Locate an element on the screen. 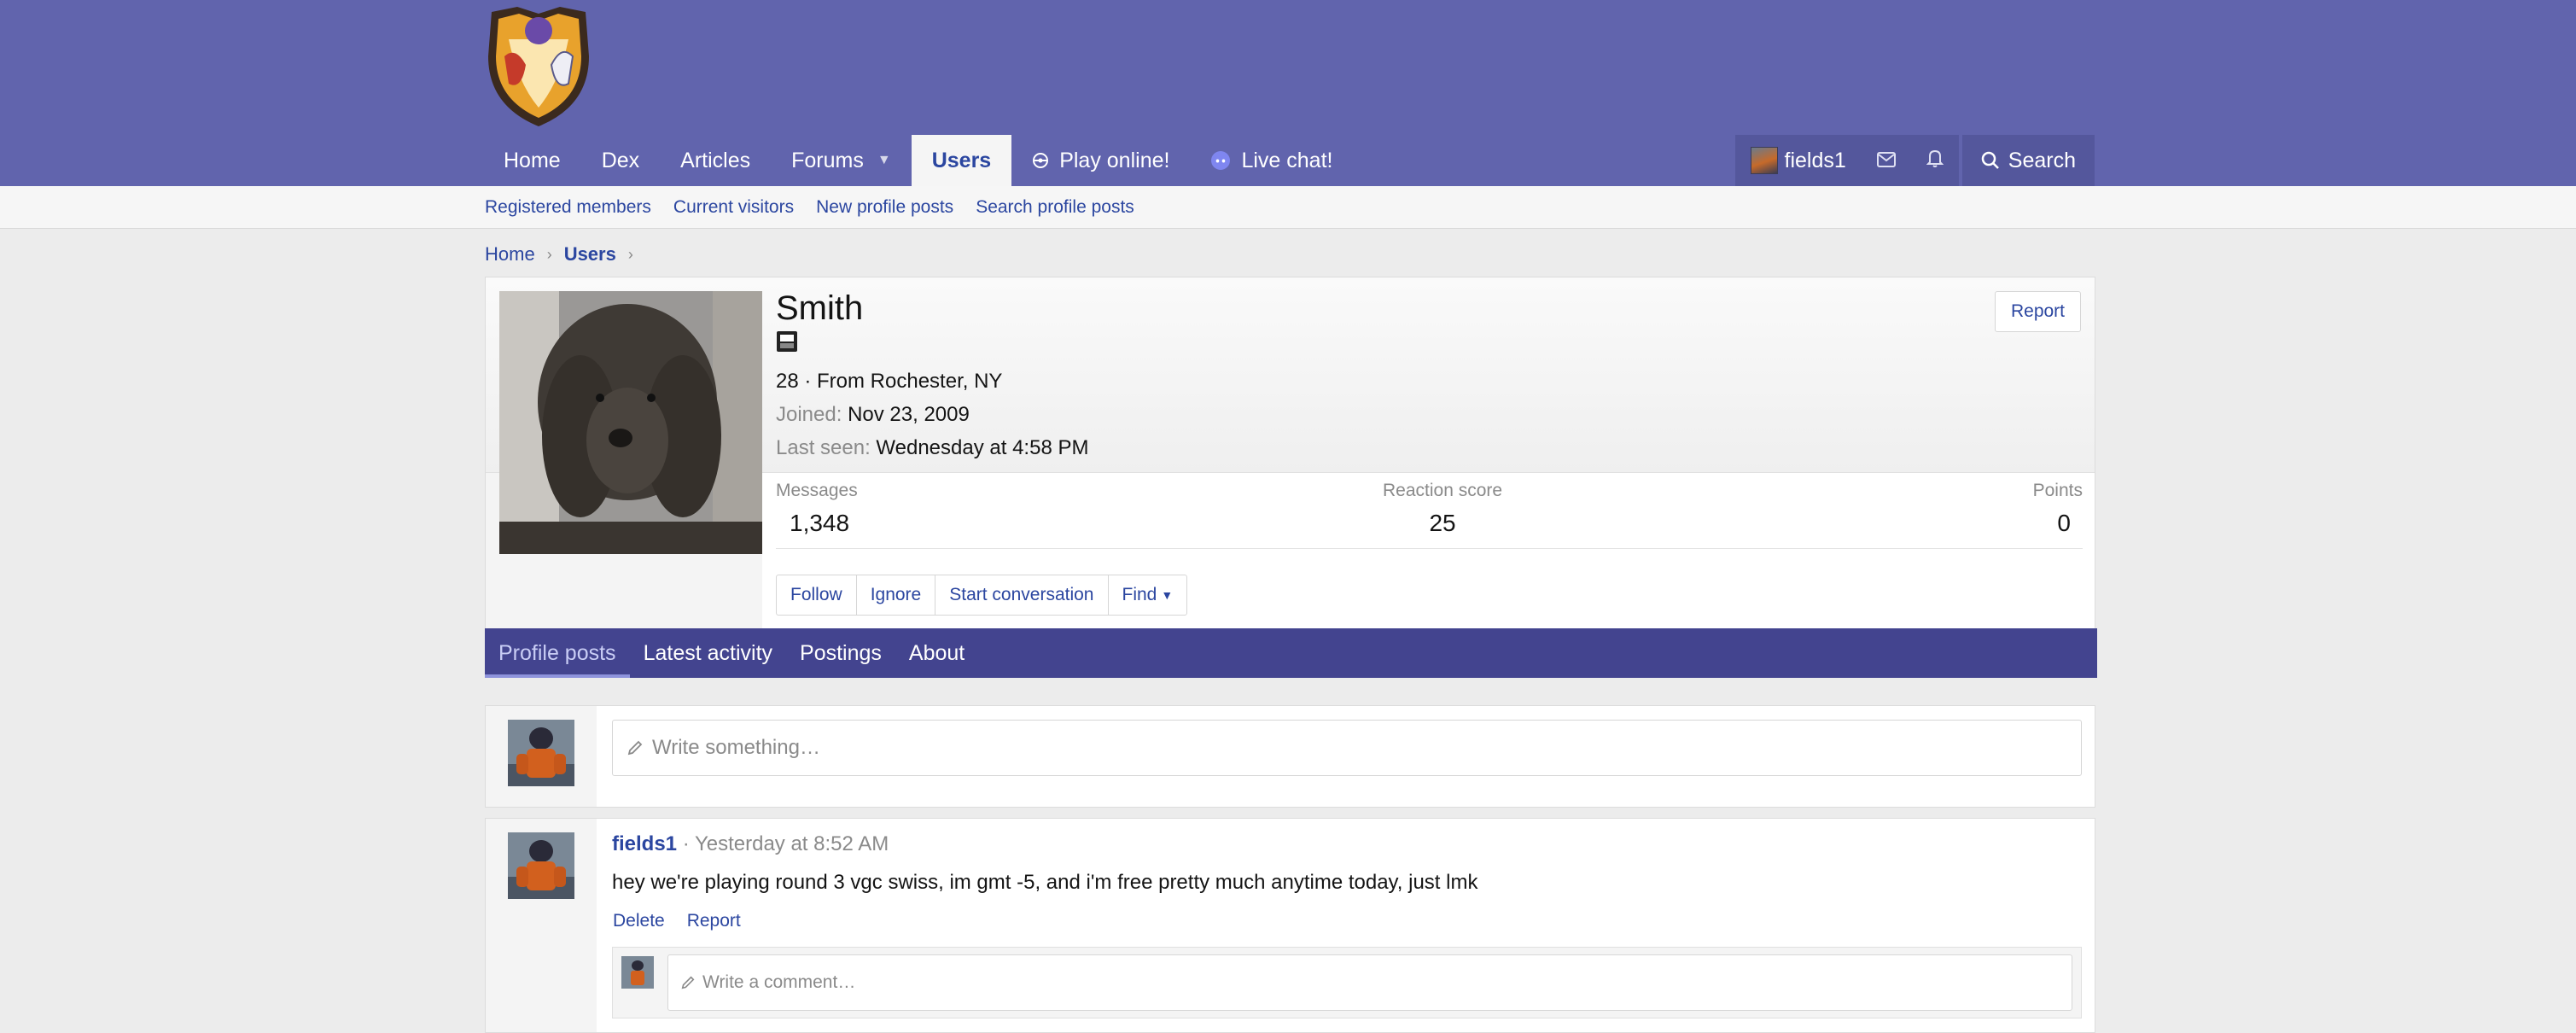  account-link: fields1 is located at coordinates (1798, 160).